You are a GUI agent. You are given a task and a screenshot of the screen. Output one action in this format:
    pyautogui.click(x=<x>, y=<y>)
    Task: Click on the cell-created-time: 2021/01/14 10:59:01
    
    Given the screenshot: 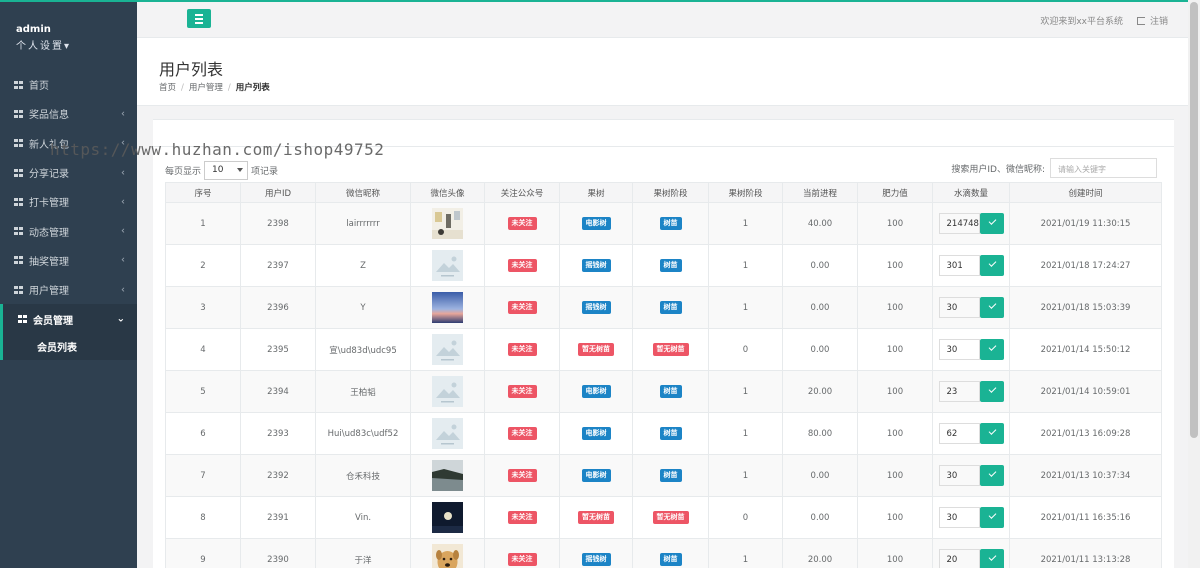 What is the action you would take?
    pyautogui.click(x=1085, y=391)
    